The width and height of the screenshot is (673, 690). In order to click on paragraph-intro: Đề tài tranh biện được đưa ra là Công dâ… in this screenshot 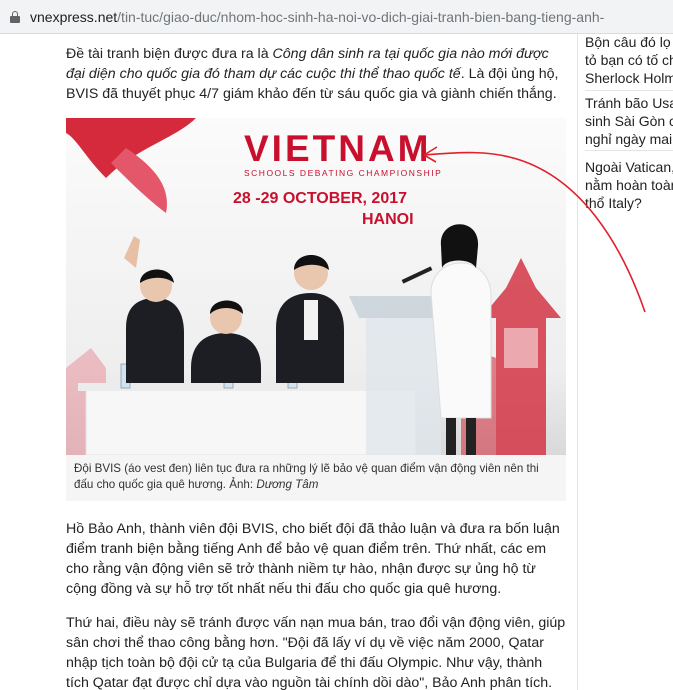, I will do `click(316, 74)`.